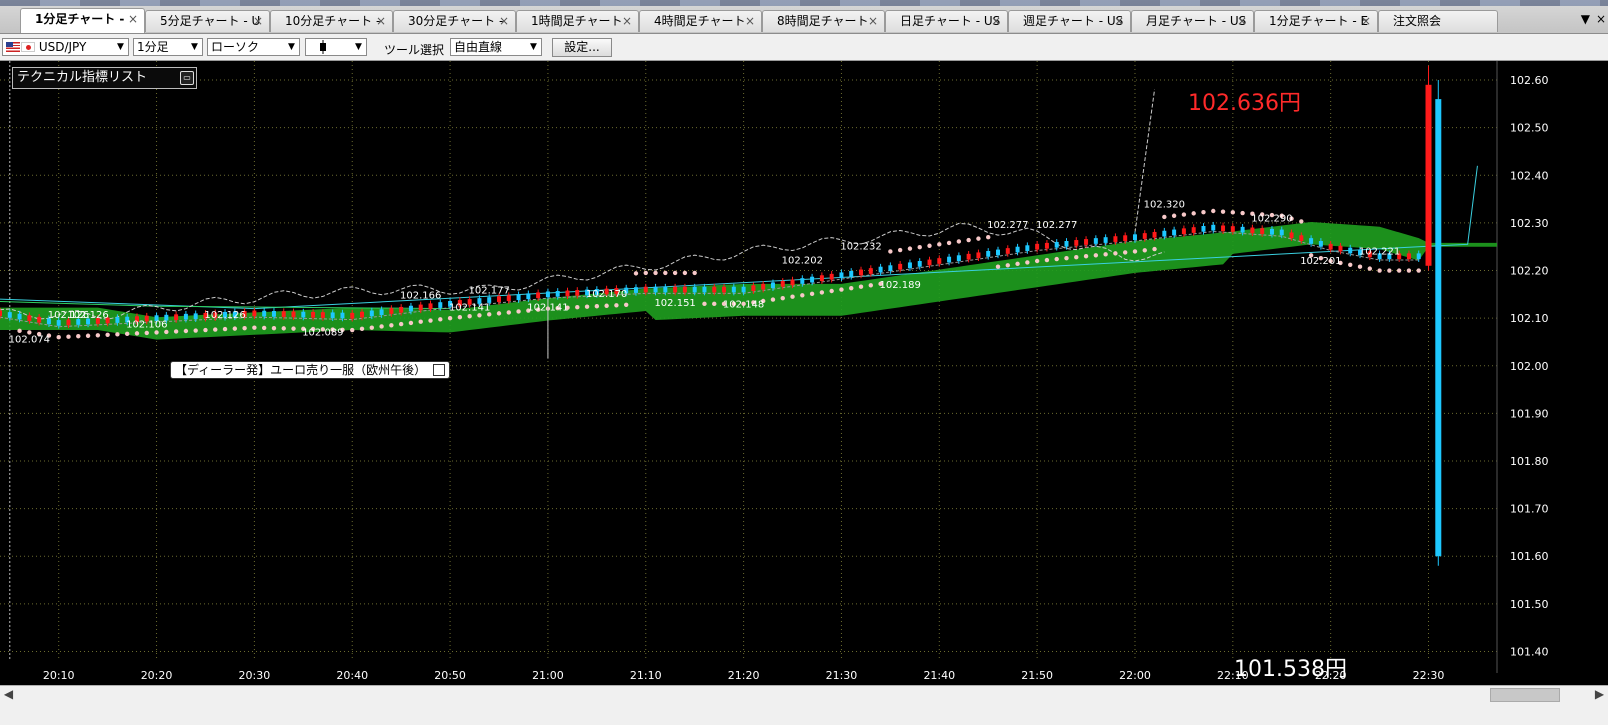 This screenshot has width=1608, height=725. I want to click on tab-5: 4時間足チャート ×, so click(700, 21).